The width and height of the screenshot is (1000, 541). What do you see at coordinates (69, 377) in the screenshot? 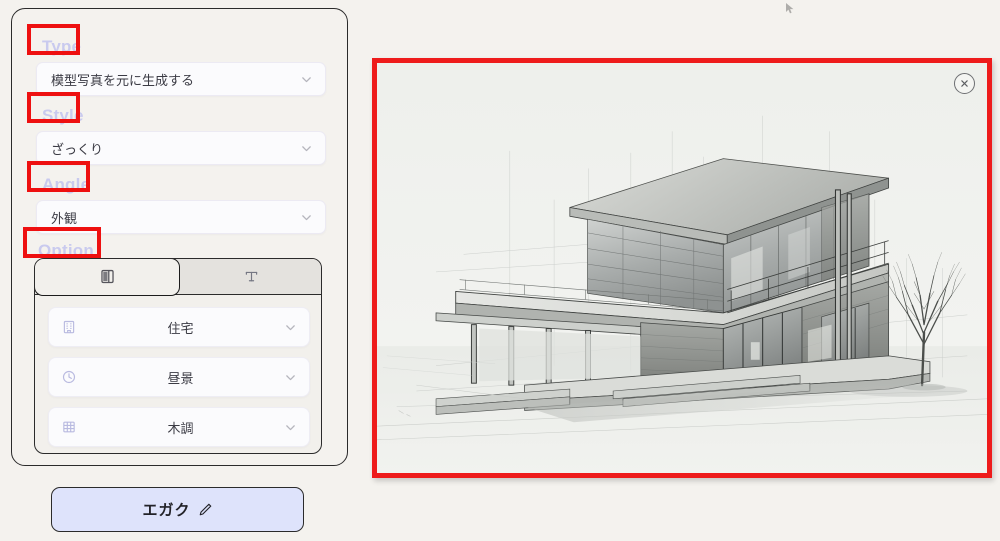
I see `clock-icon` at bounding box center [69, 377].